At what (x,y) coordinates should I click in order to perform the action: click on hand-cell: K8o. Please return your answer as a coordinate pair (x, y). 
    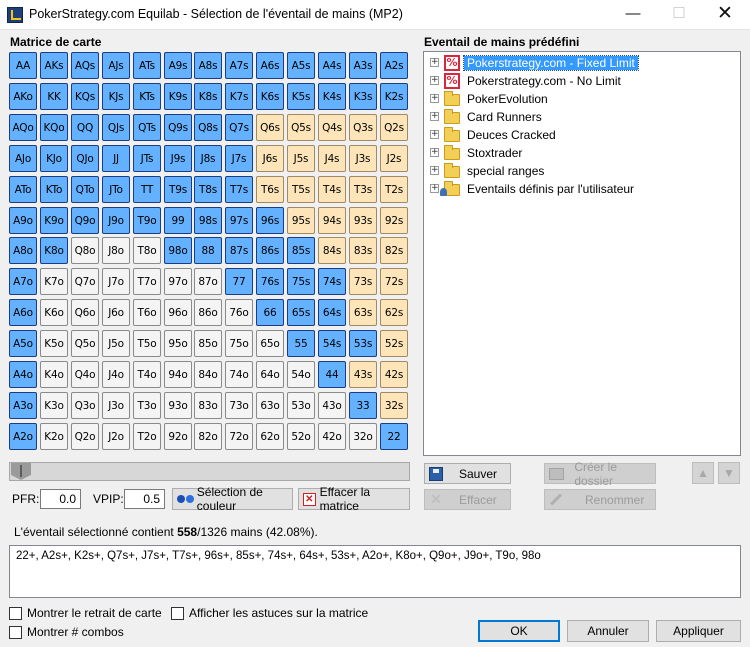
    Looking at the image, I should click on (54, 250).